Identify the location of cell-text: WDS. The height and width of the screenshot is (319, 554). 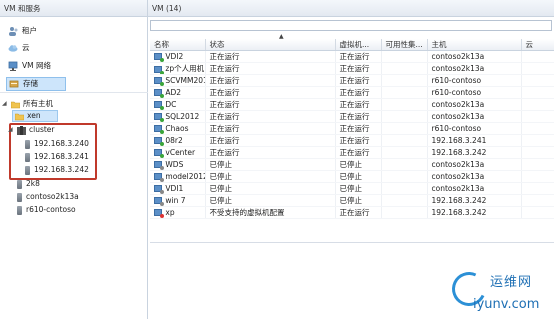
(174, 164).